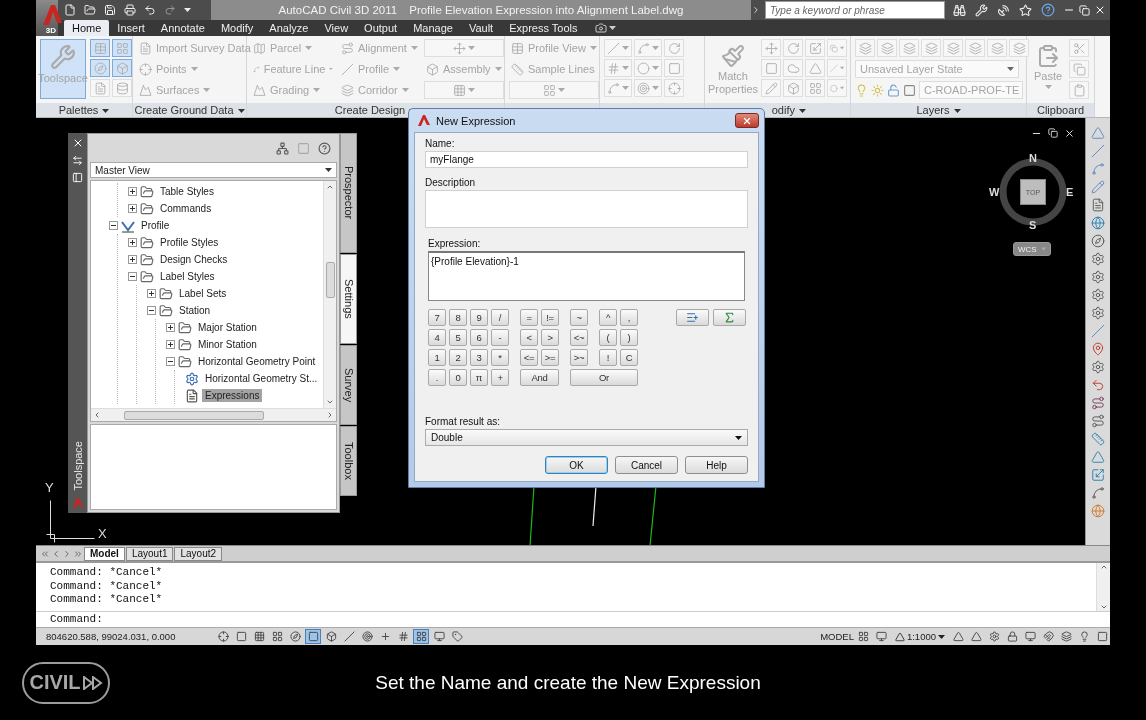 The height and width of the screenshot is (720, 1146). Describe the element at coordinates (102, 533) in the screenshot. I see `axis-label: X` at that location.